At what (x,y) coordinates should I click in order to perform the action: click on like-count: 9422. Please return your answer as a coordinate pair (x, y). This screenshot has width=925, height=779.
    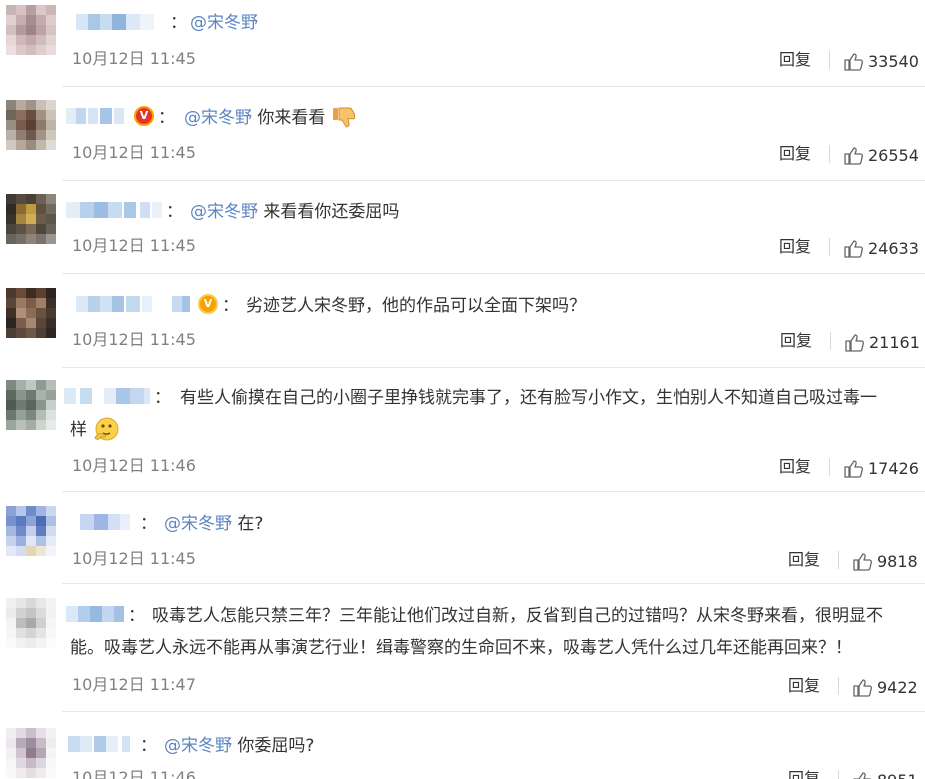
    Looking at the image, I should click on (897, 687).